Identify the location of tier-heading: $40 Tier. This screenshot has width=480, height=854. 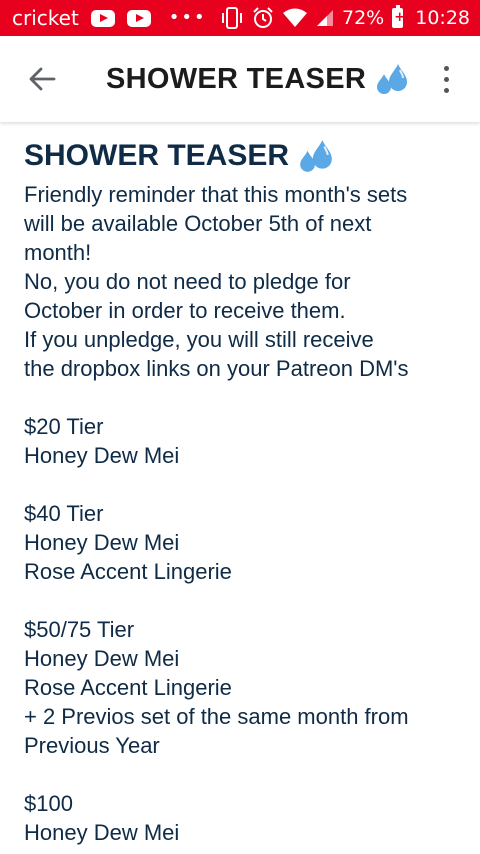
(64, 513).